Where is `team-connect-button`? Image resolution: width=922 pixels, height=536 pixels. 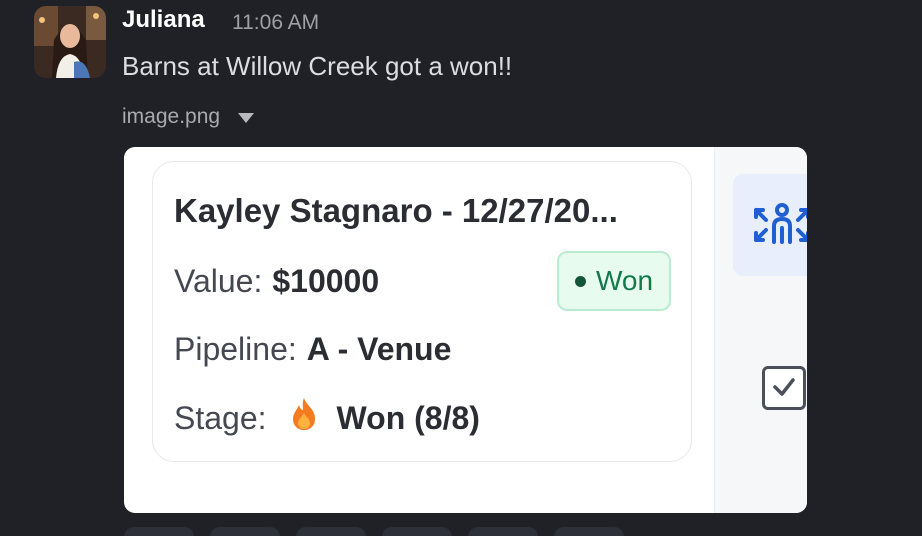 team-connect-button is located at coordinates (770, 225).